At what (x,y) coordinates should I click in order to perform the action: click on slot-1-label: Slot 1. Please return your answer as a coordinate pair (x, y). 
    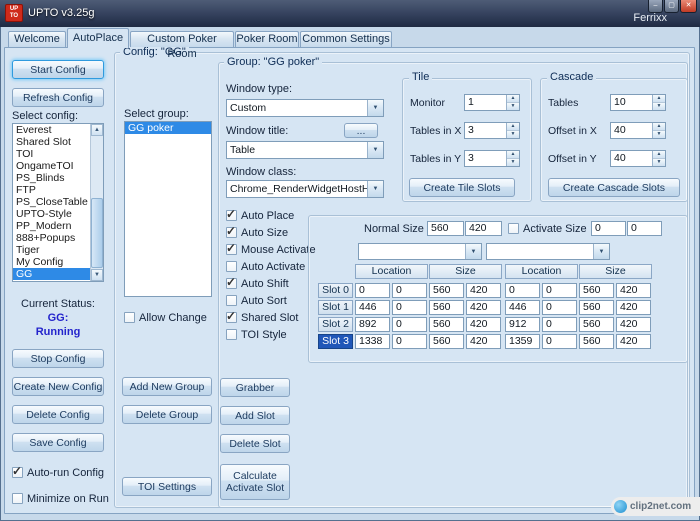
    Looking at the image, I should click on (335, 307).